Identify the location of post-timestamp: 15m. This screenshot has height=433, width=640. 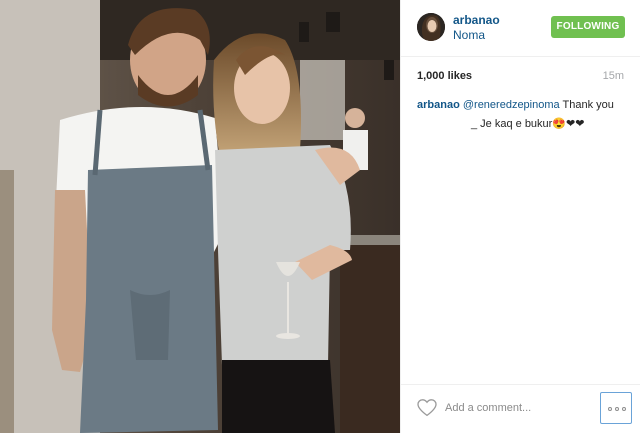
(613, 76).